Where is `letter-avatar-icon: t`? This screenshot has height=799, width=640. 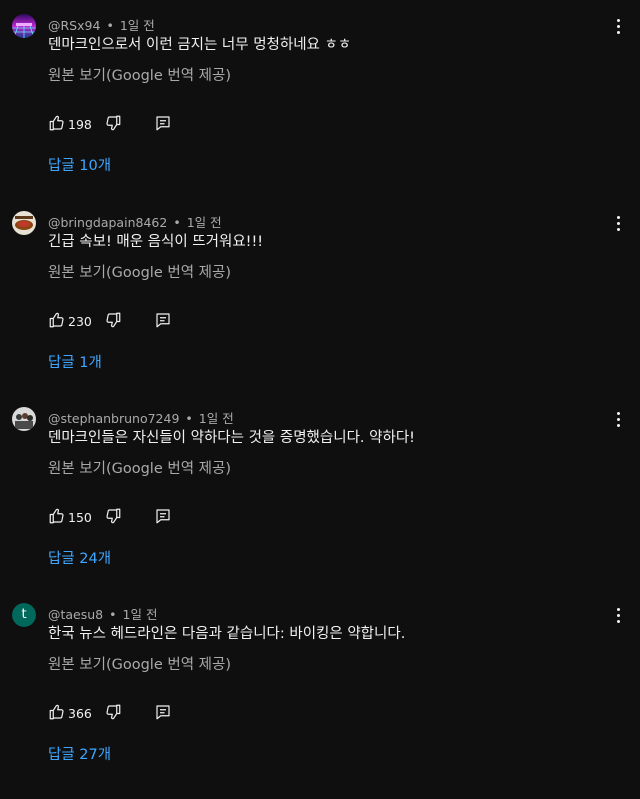 letter-avatar-icon: t is located at coordinates (24, 615).